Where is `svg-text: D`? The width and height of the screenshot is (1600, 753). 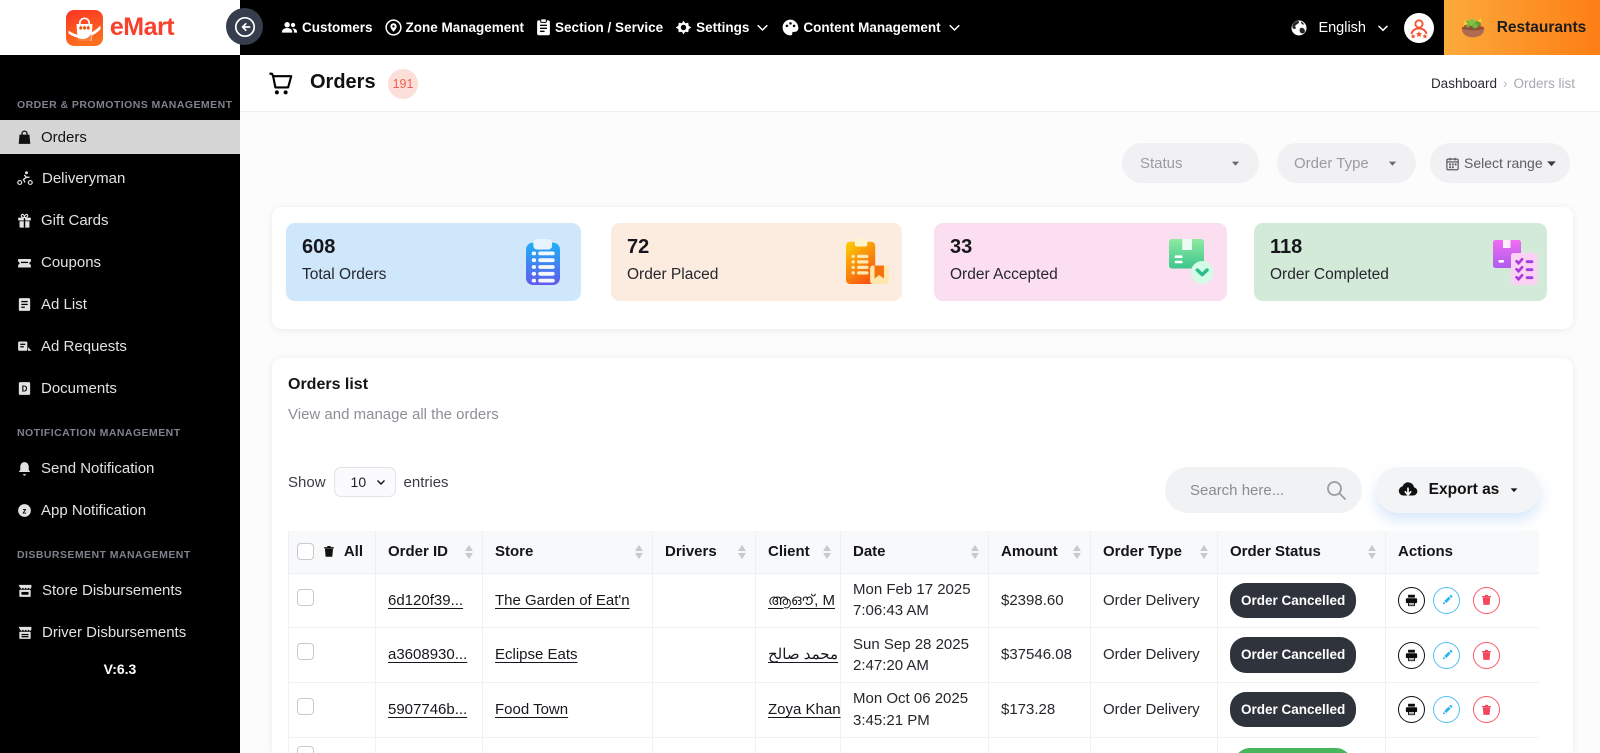
svg-text: D is located at coordinates (25, 388).